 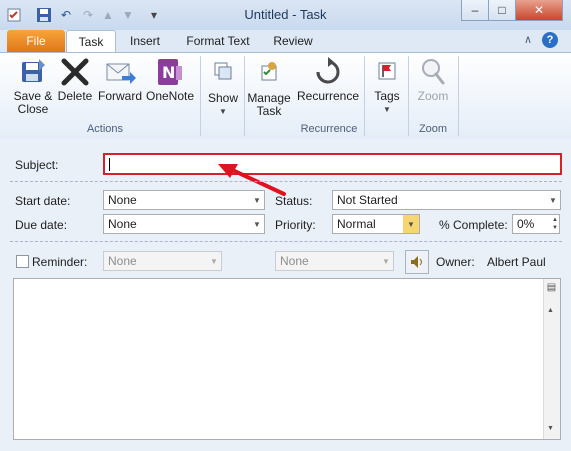 I want to click on status-dropdown-icon: ▼, so click(x=553, y=200).